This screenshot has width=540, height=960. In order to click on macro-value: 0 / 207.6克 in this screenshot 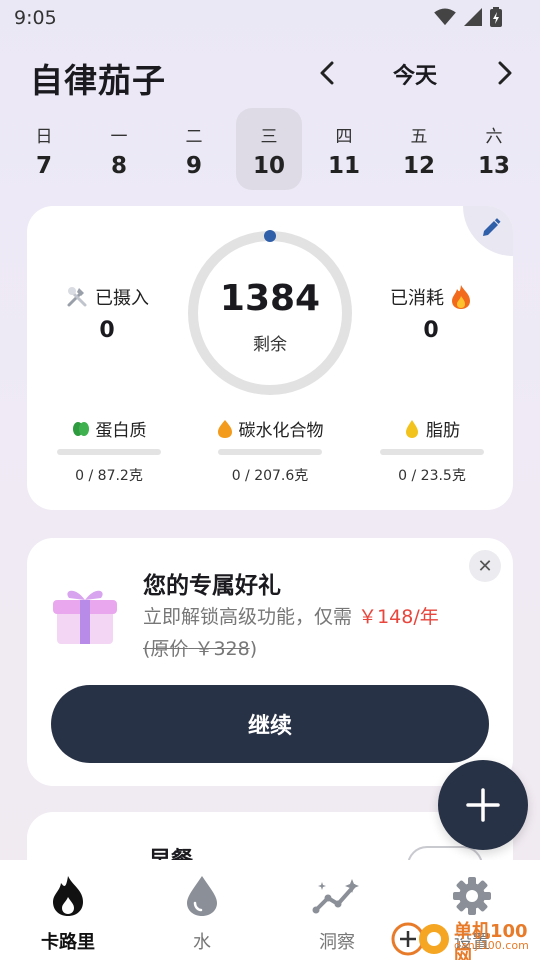, I will do `click(270, 476)`.